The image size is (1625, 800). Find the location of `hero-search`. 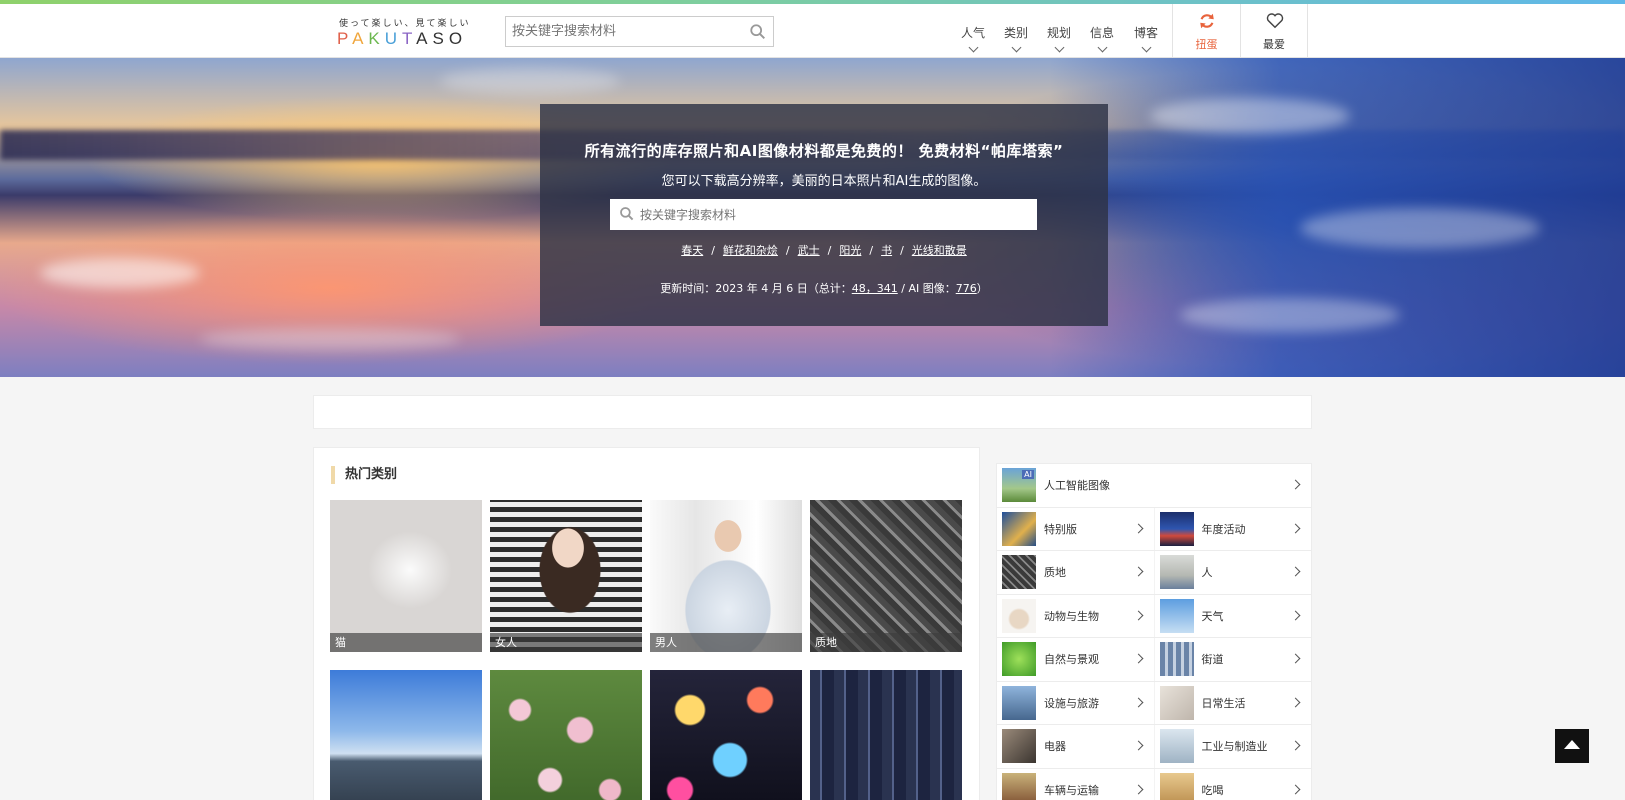

hero-search is located at coordinates (823, 214).